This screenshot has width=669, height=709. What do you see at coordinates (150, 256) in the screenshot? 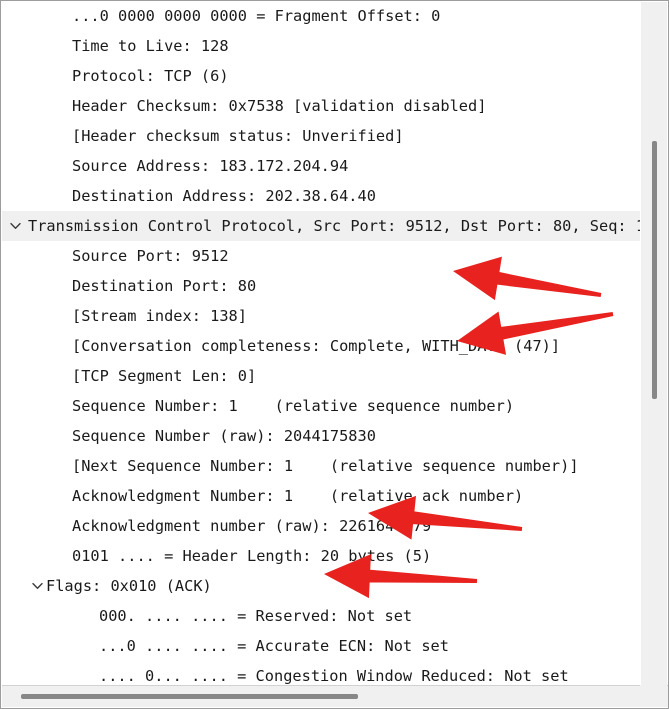
I see `tree-row-label: Source Port: 9512` at bounding box center [150, 256].